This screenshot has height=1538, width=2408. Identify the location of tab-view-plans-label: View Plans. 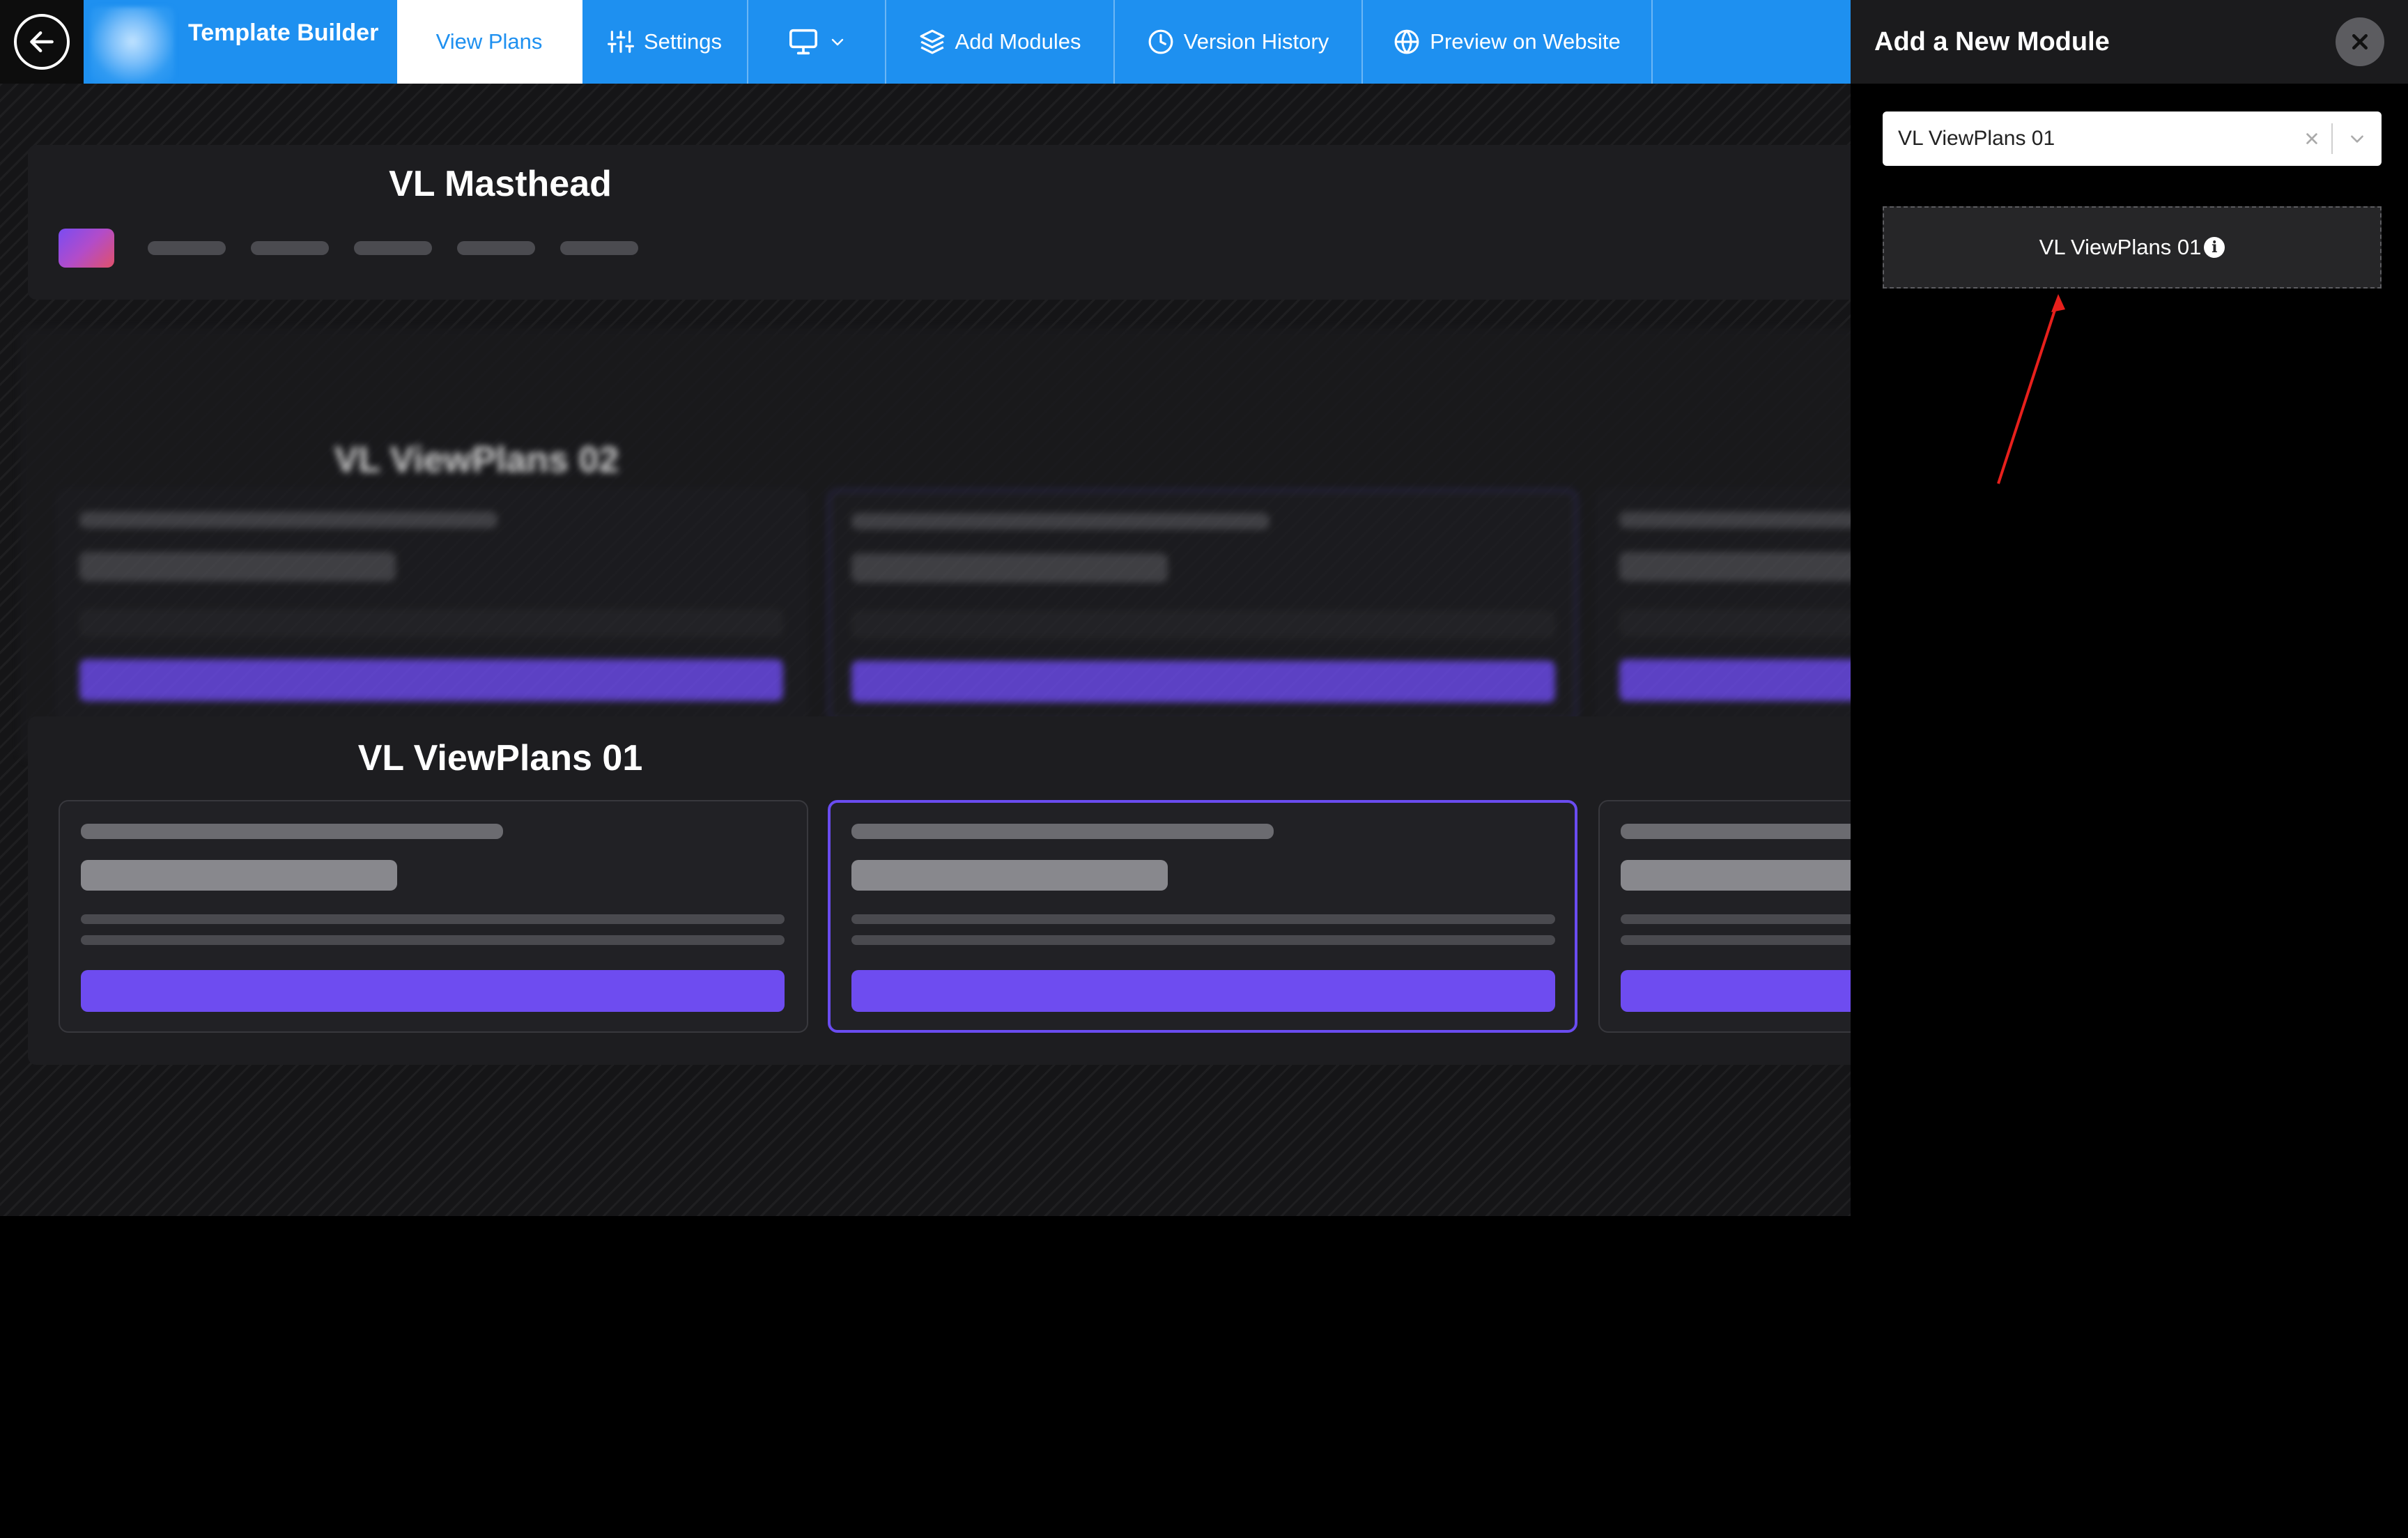
(489, 41).